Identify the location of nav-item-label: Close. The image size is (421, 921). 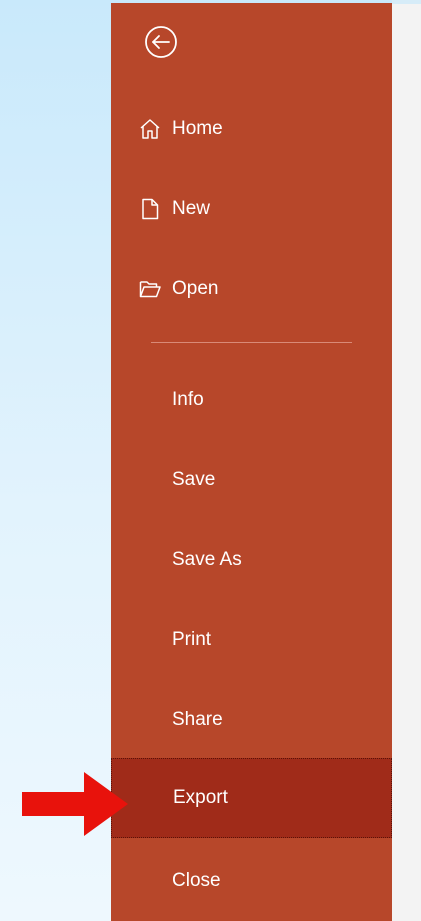
(196, 880).